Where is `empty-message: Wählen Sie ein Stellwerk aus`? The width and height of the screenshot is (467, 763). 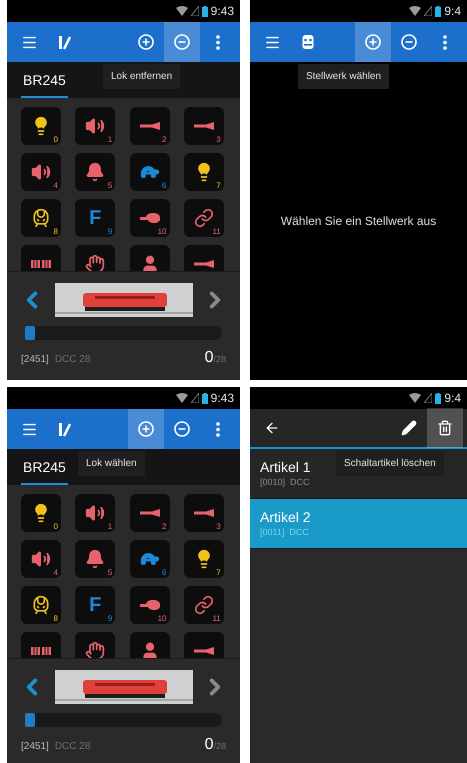 empty-message: Wählen Sie ein Stellwerk aus is located at coordinates (358, 221).